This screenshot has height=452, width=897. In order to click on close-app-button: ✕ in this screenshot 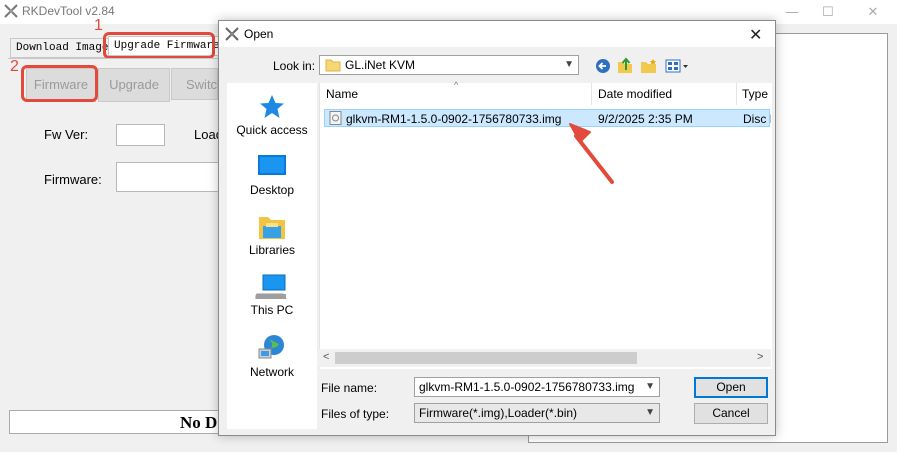, I will do `click(873, 12)`.